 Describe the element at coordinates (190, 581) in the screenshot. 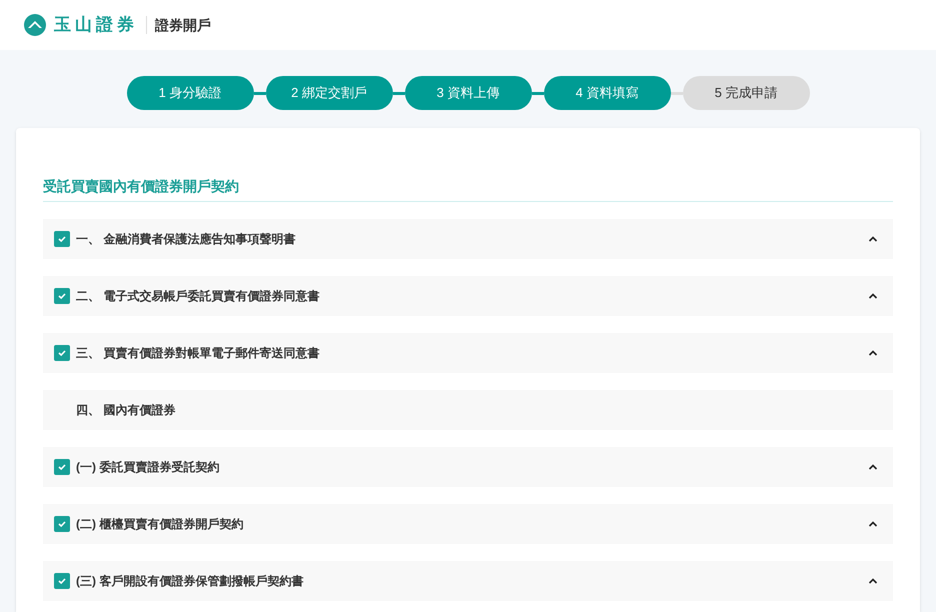

I see `agreement-title: (三) 客戶開設有價證券保管劃撥帳戶契約書` at that location.